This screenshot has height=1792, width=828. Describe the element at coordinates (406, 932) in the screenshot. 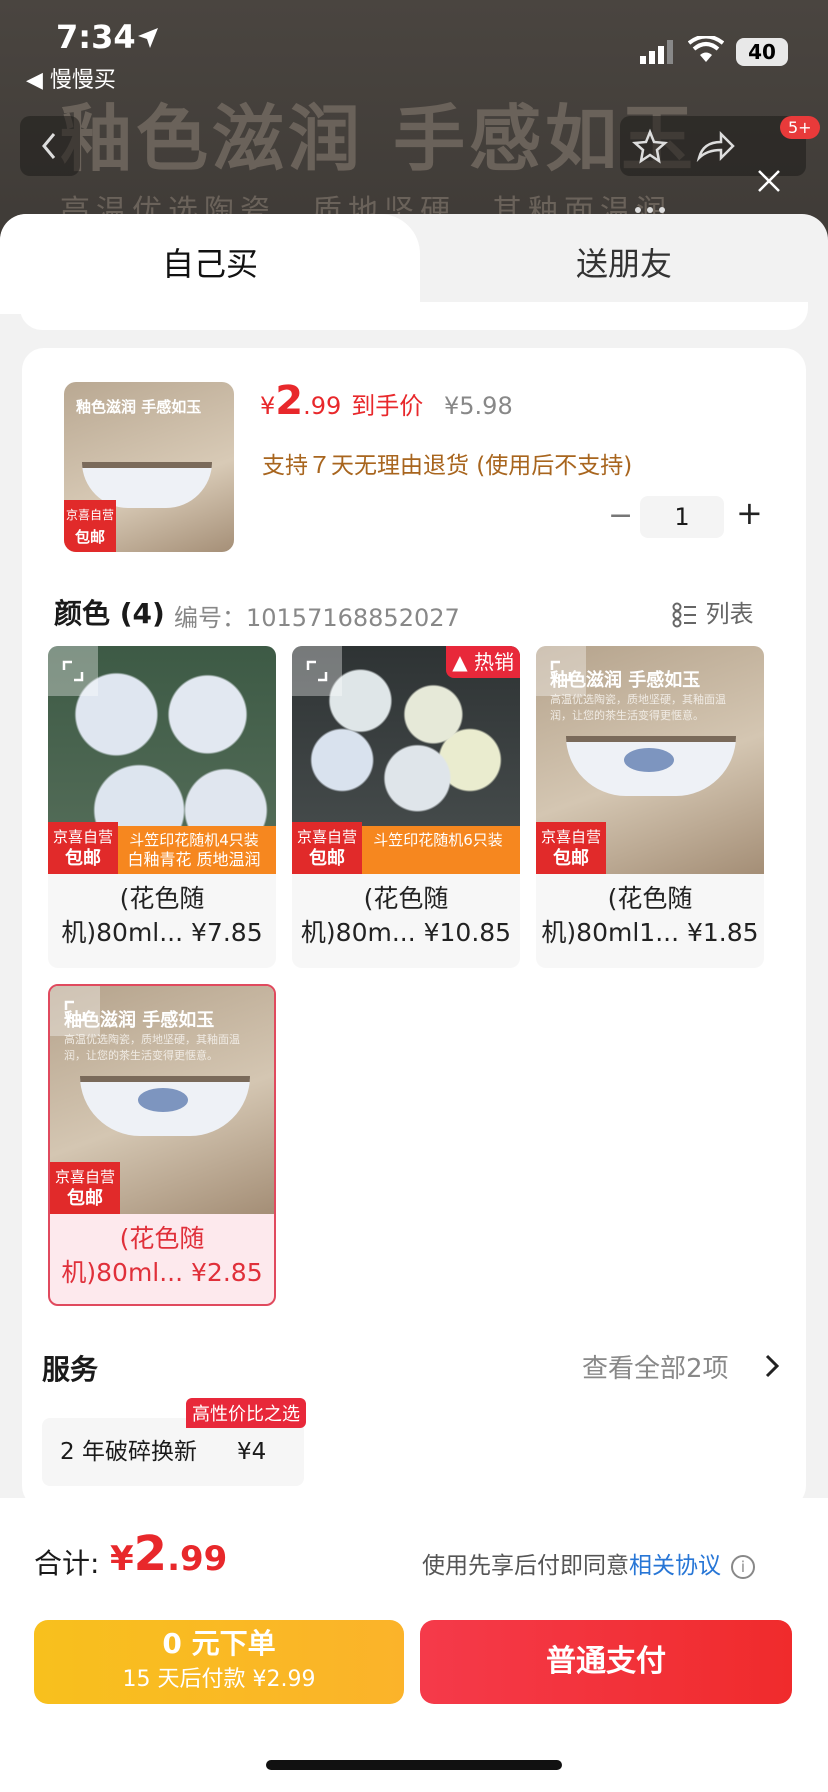

I see `option-line-2: 机)80m... ¥10.85` at that location.